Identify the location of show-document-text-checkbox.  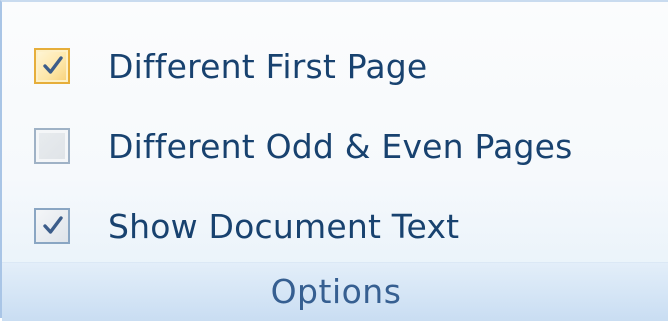
(52, 226).